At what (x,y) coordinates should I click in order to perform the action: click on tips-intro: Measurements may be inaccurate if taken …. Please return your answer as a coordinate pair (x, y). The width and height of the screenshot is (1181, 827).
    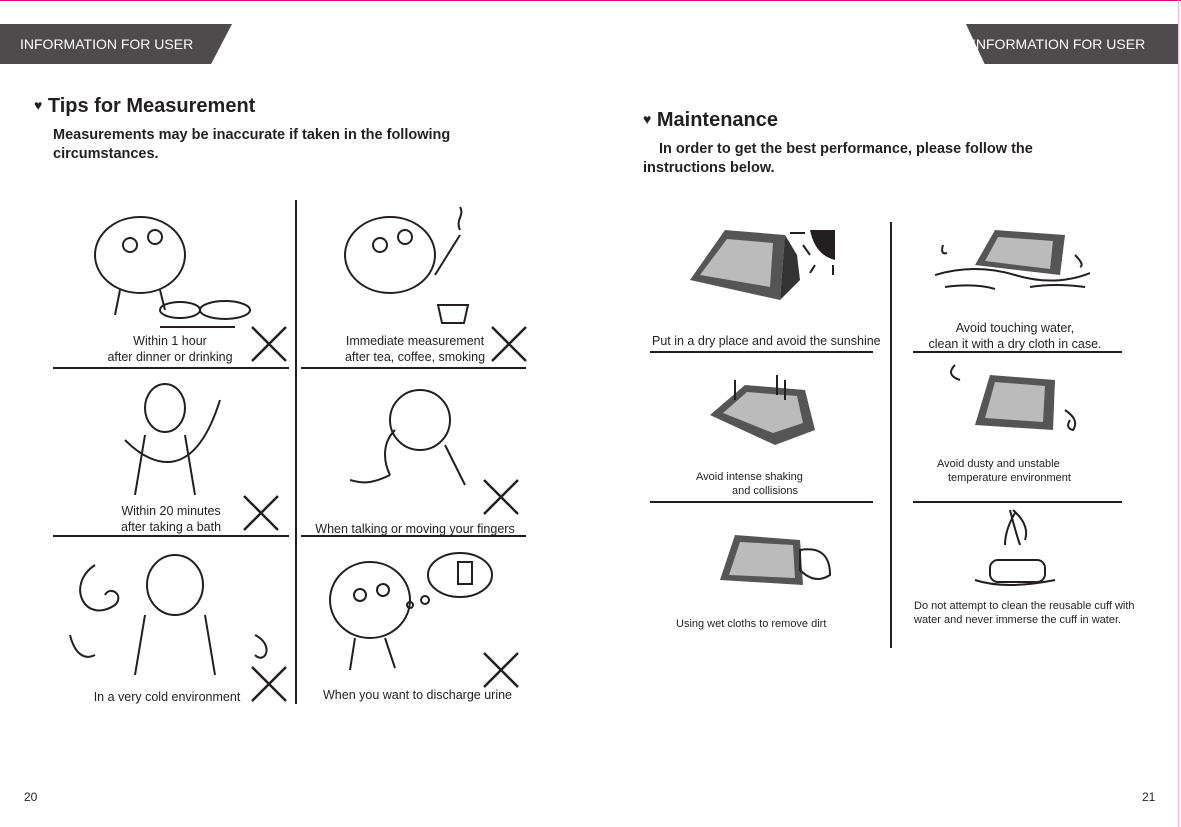
    Looking at the image, I should click on (252, 144).